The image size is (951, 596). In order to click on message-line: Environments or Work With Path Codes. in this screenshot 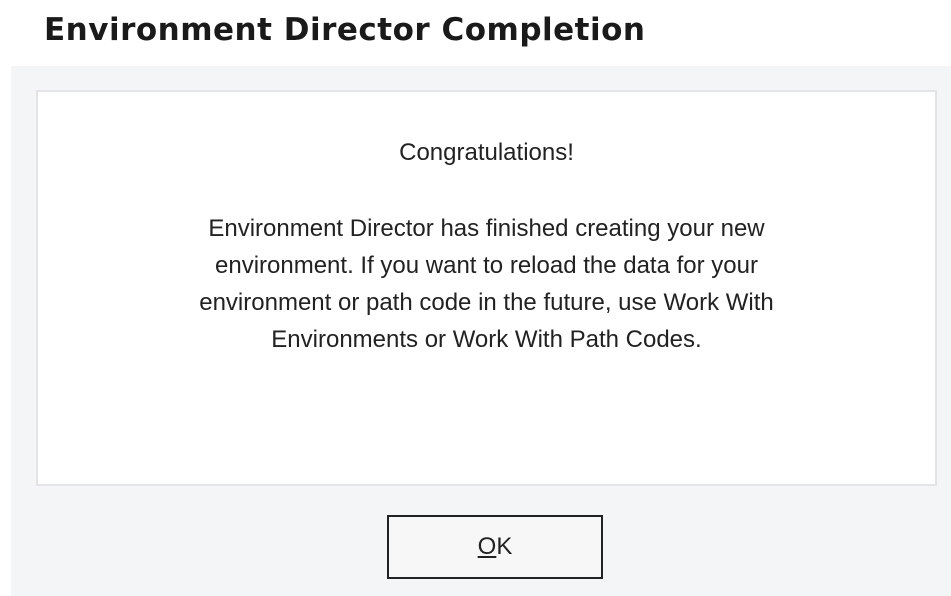, I will do `click(486, 339)`.